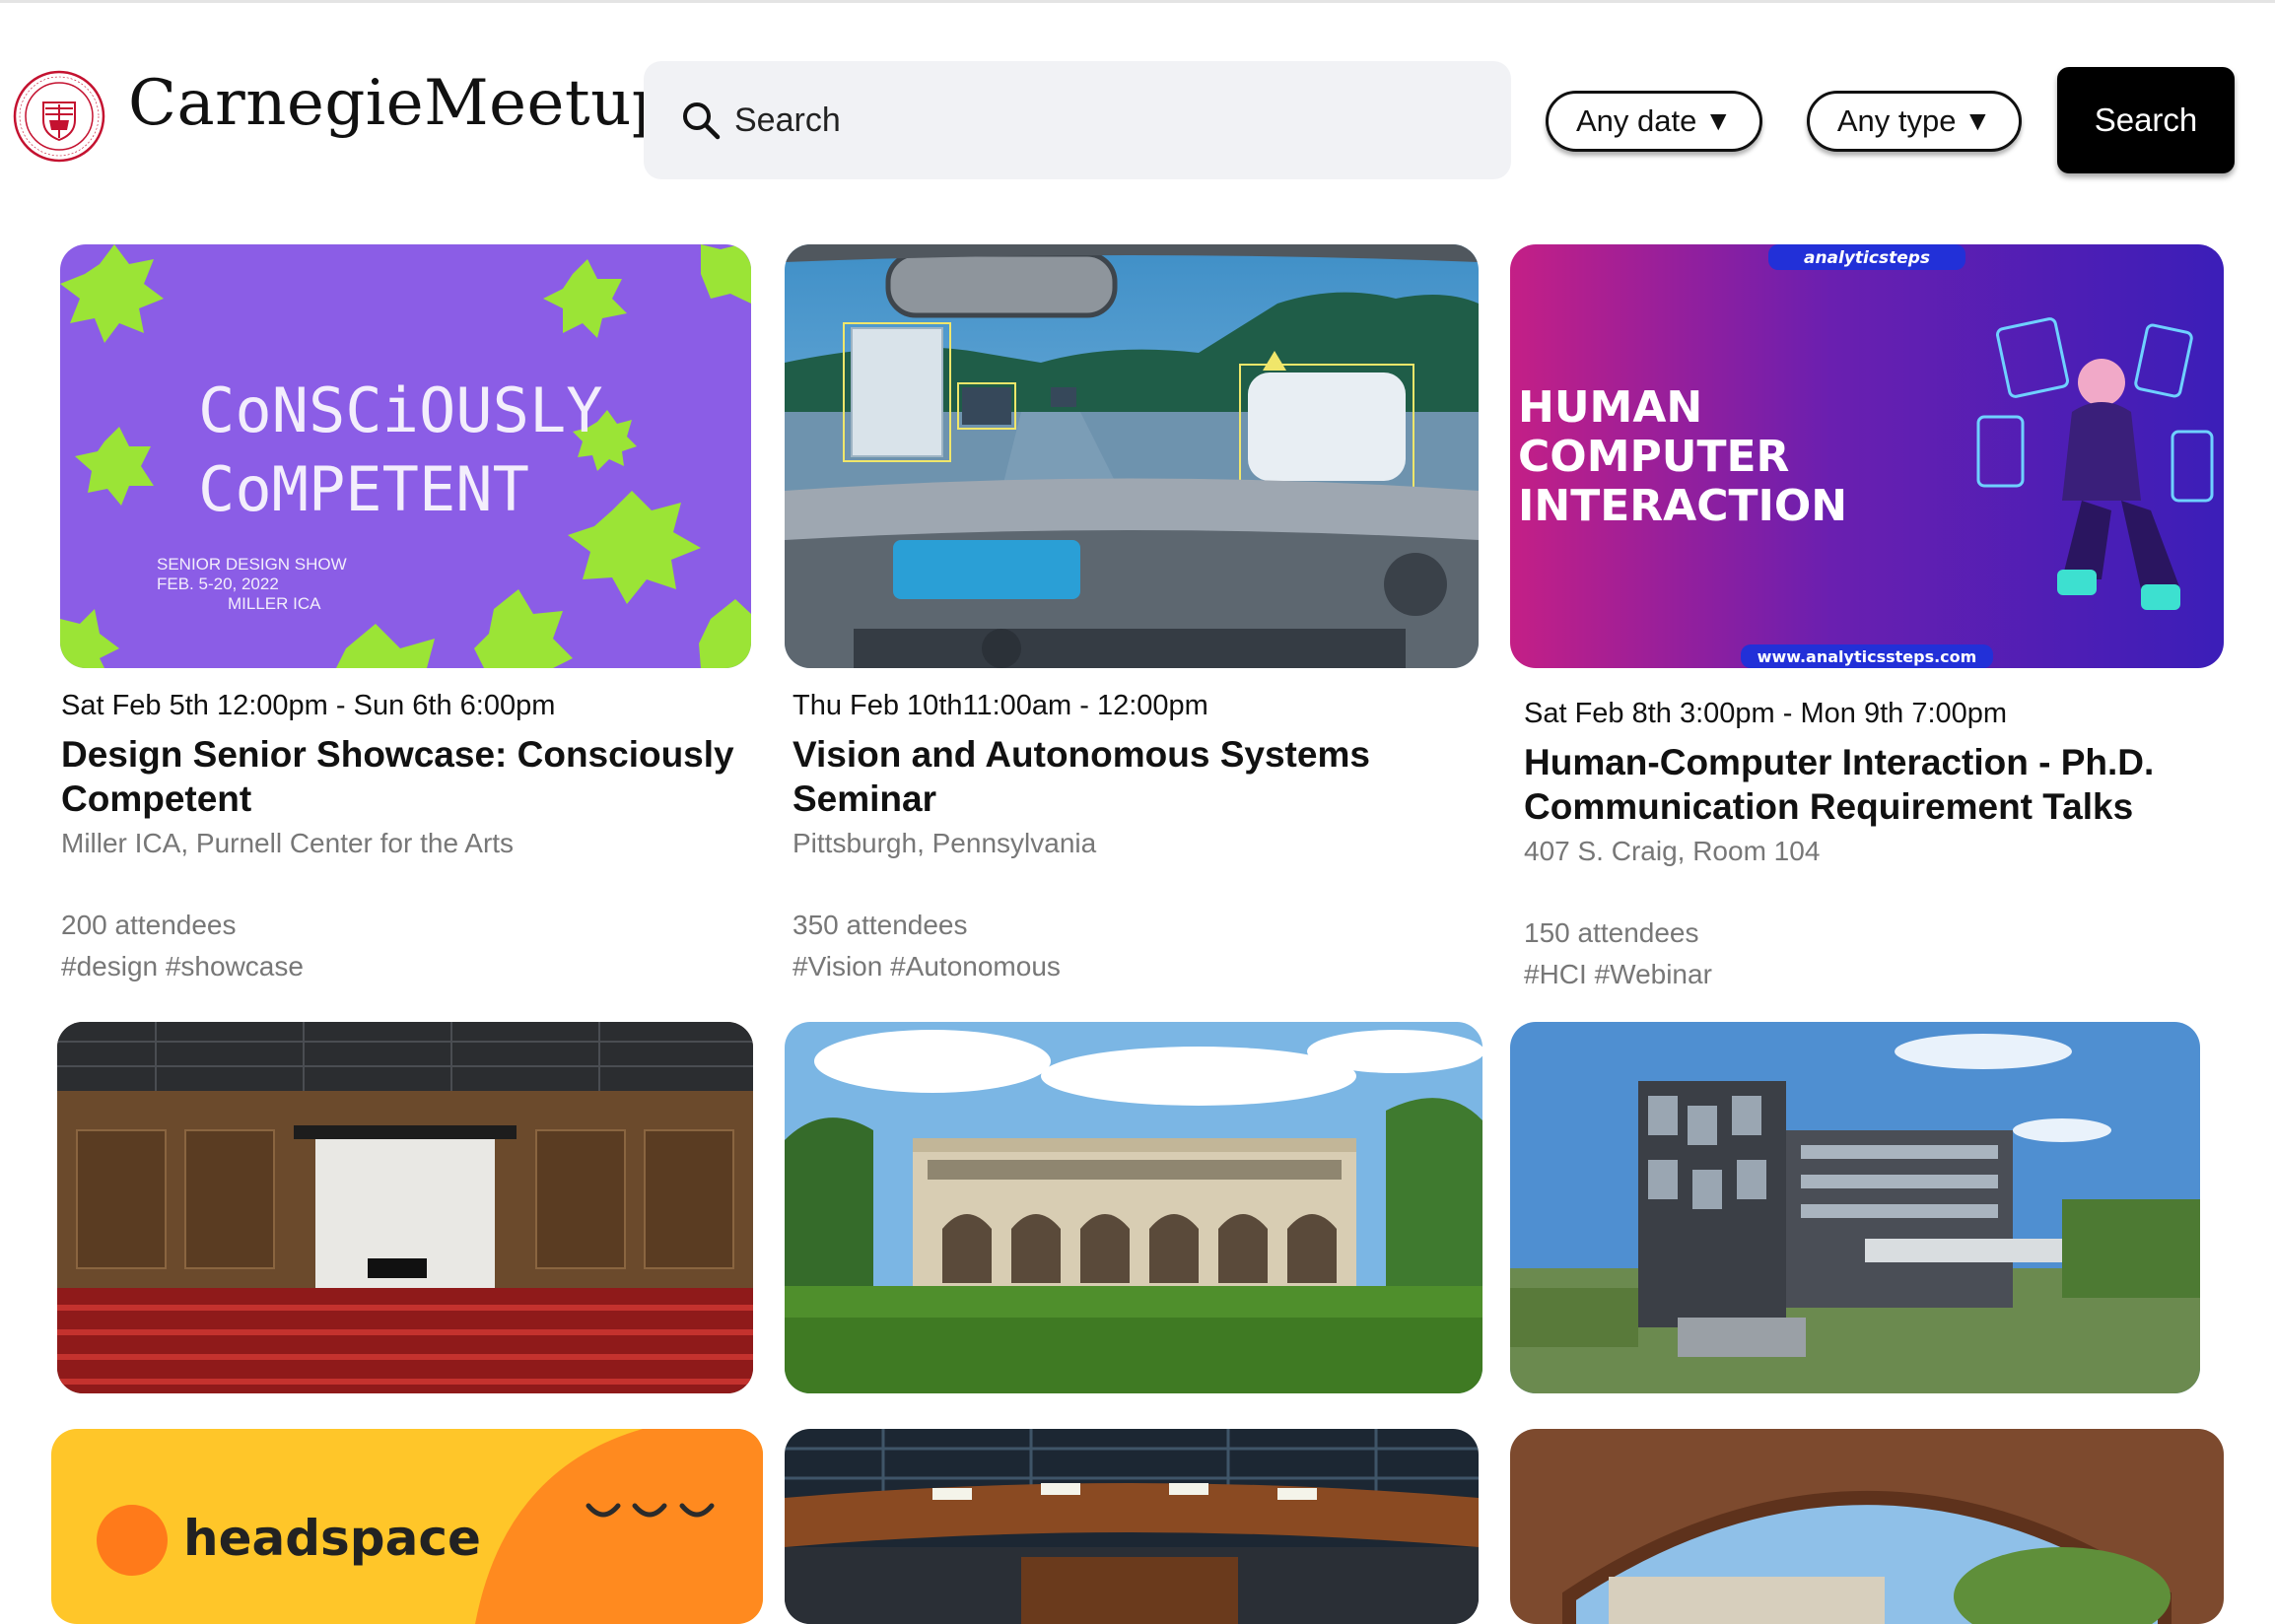  Describe the element at coordinates (1672, 851) in the screenshot. I see `event-location: 407 S. Craig, Room 104` at that location.